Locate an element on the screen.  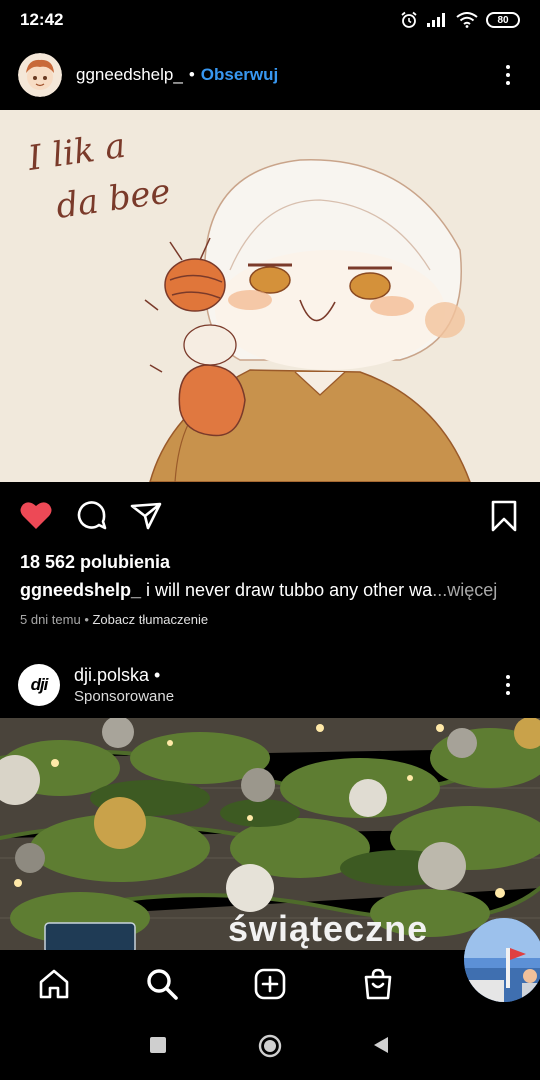
post-meta: 5 dni temu • Zobacz tłumaczenie is located at coordinates (114, 619).